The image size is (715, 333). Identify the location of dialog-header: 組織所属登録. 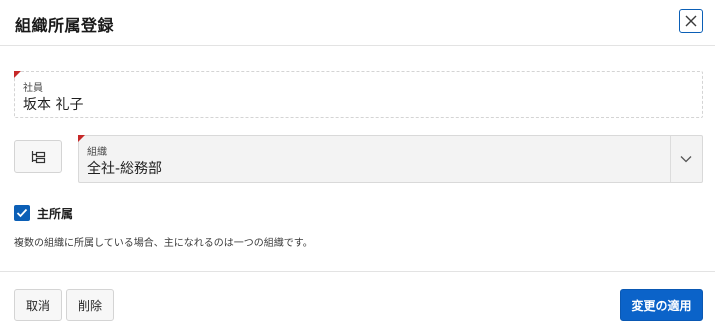
(357, 23).